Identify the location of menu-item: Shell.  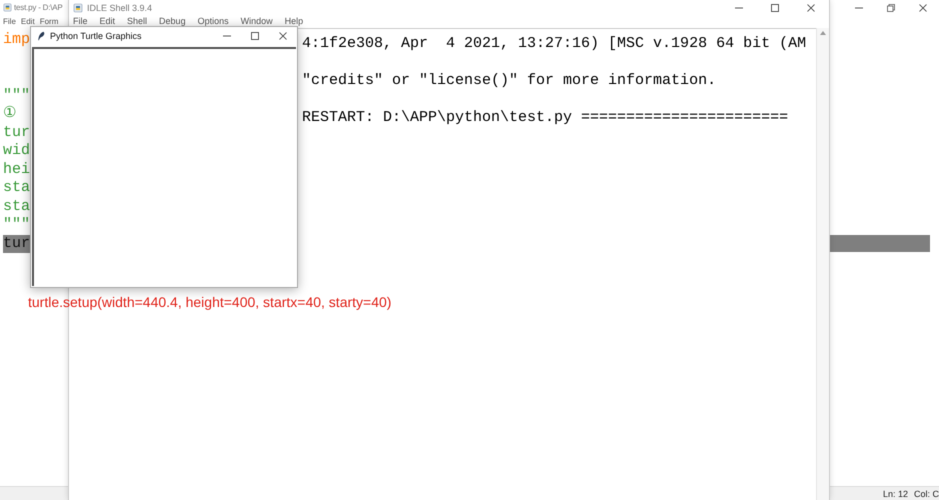
(137, 21).